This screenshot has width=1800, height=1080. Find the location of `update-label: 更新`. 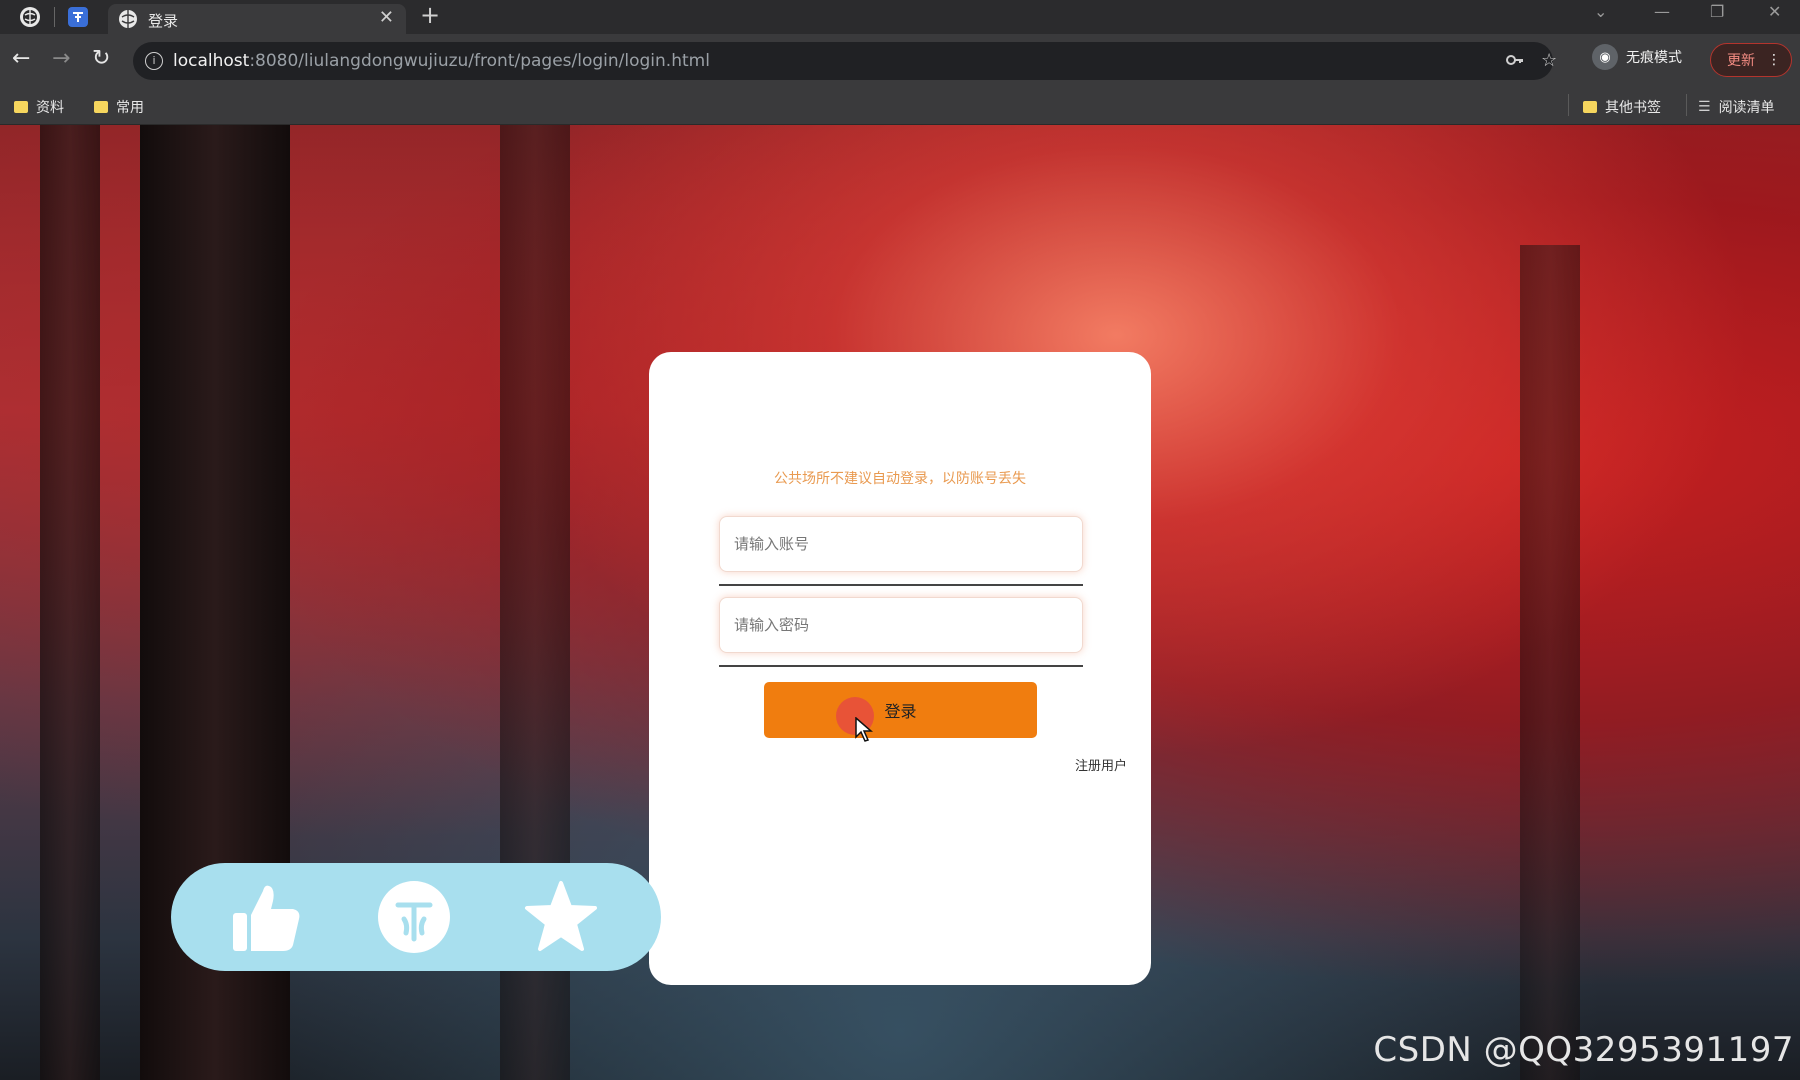

update-label: 更新 is located at coordinates (1741, 61).